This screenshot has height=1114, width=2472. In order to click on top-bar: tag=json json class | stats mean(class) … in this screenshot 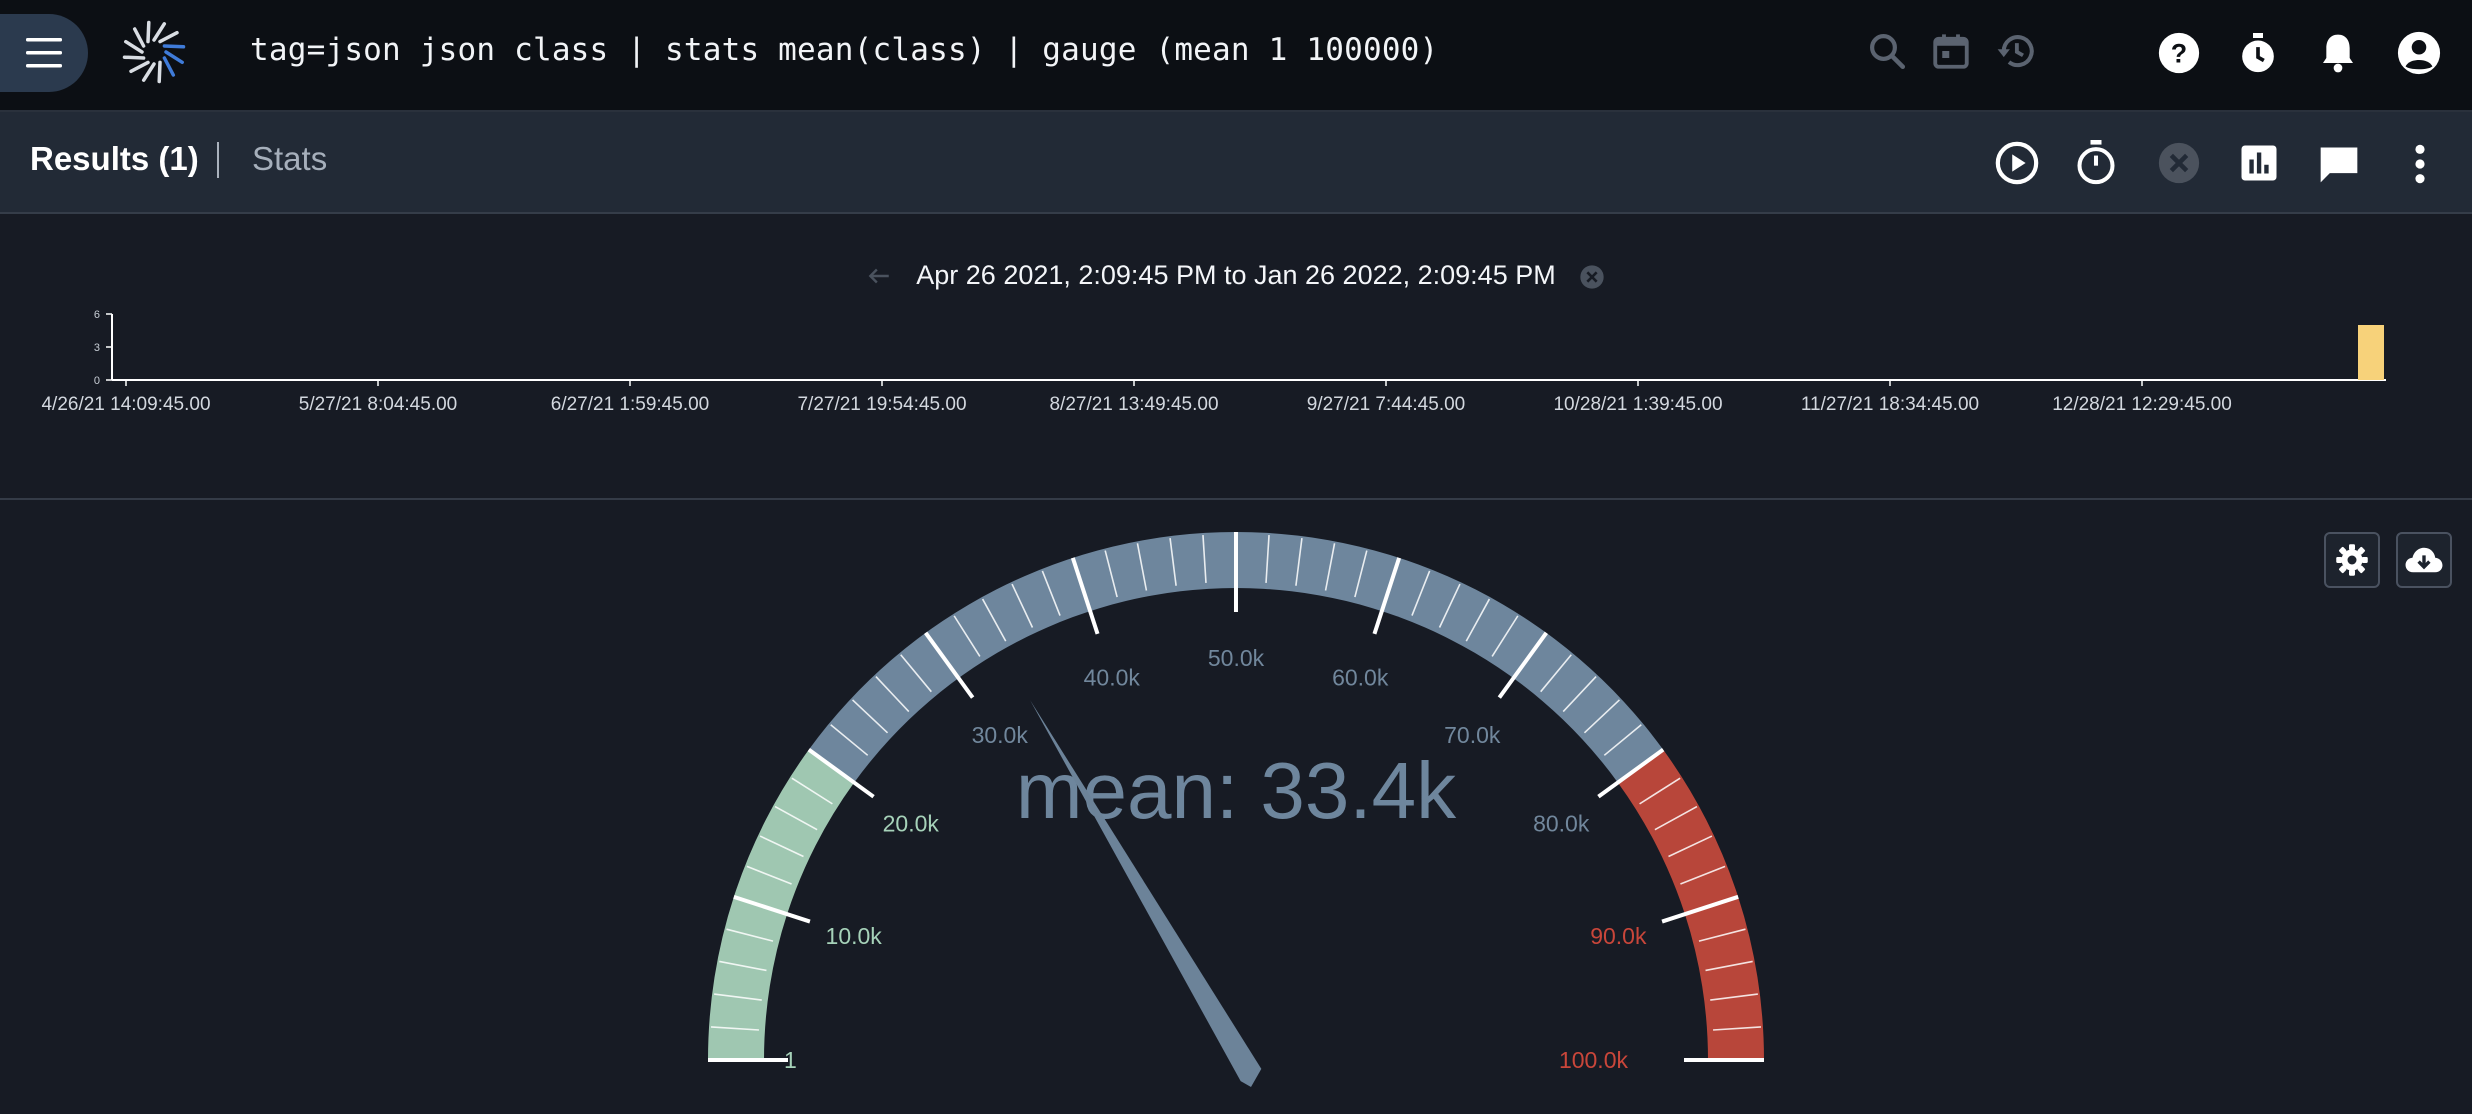, I will do `click(1236, 56)`.